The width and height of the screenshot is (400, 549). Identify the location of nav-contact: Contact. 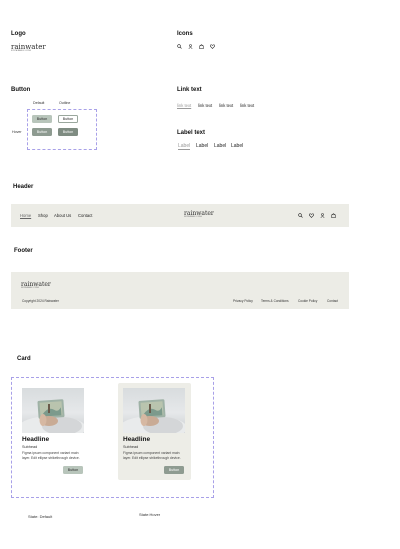
(85, 215).